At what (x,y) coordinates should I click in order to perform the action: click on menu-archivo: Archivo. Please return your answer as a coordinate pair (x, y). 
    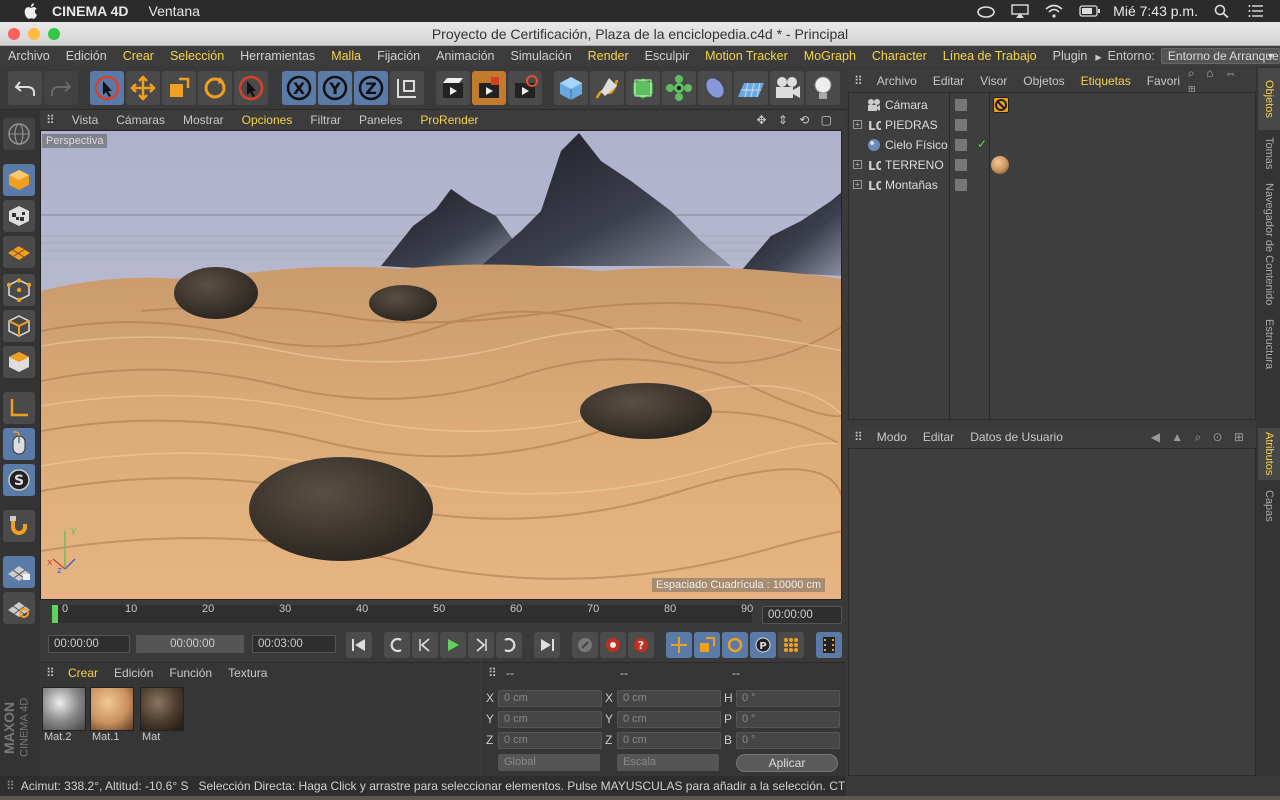
    Looking at the image, I should click on (29, 56).